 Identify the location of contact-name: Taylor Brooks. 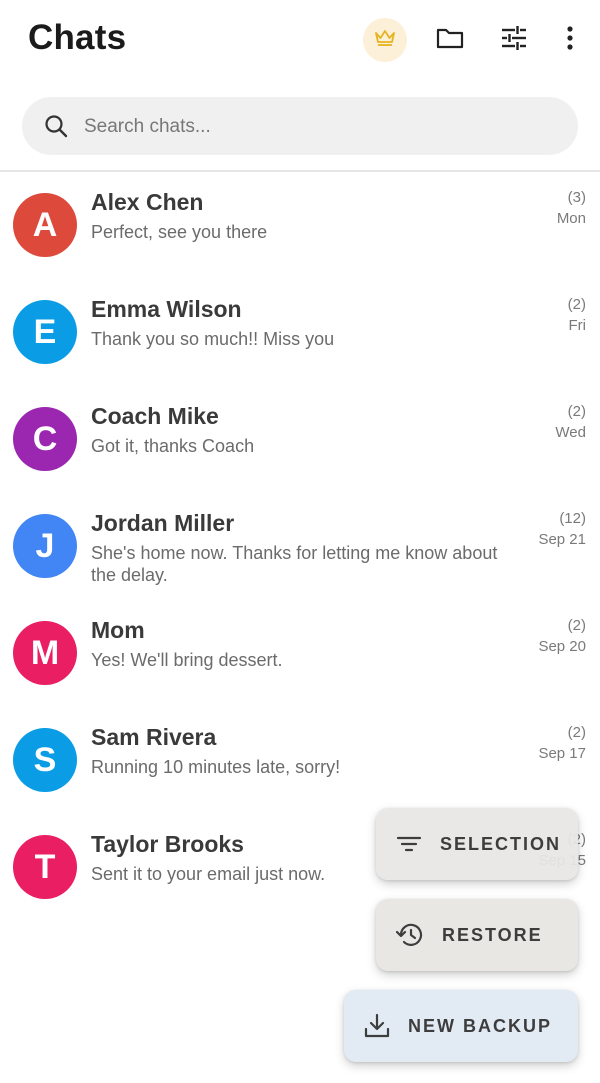
(167, 844).